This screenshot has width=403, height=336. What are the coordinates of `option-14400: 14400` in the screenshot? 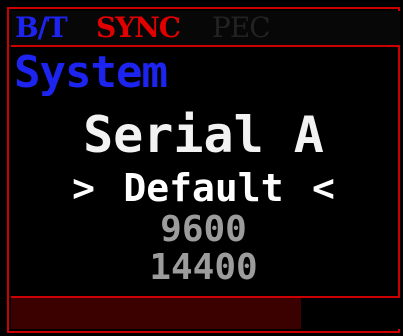 It's located at (203, 268).